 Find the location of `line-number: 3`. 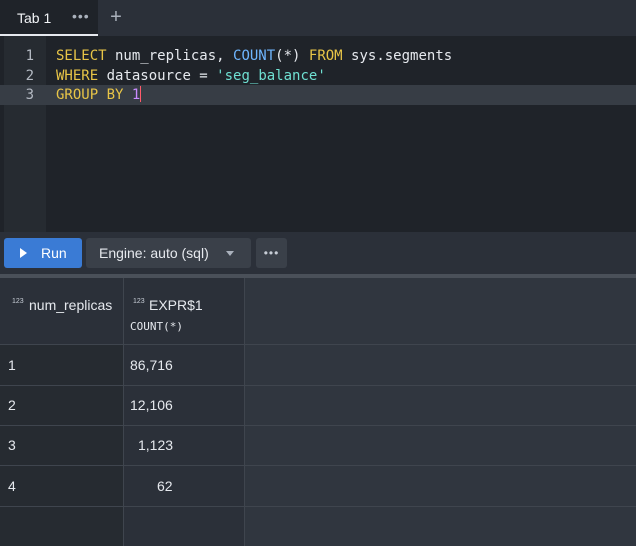

line-number: 3 is located at coordinates (29, 95).